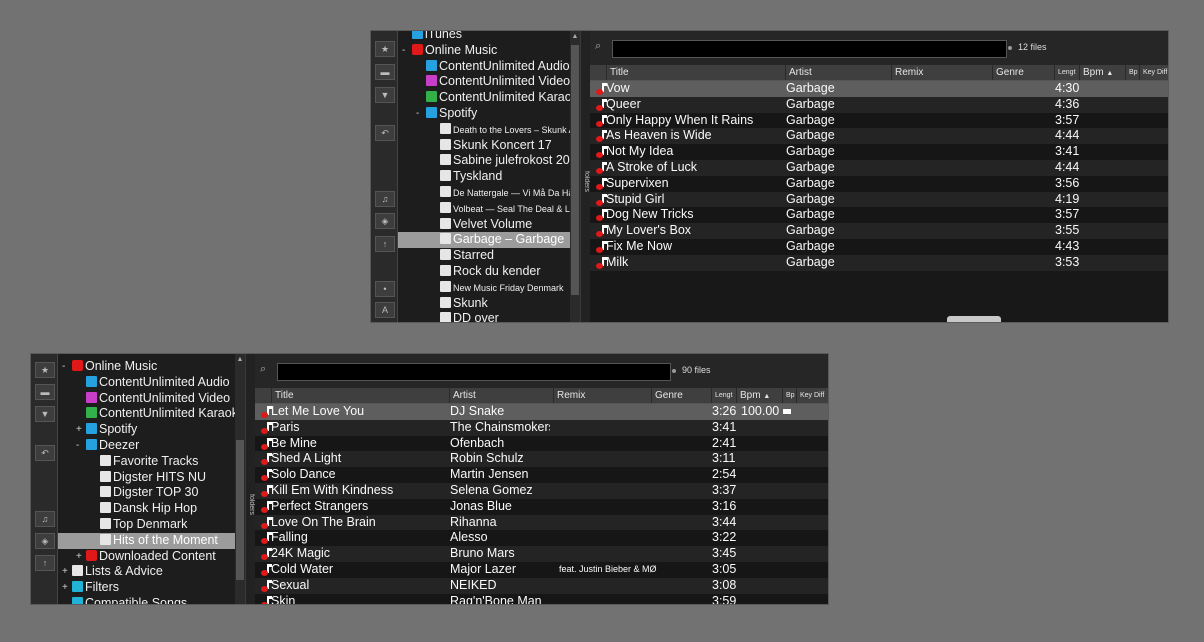 The width and height of the screenshot is (1204, 642). What do you see at coordinates (489, 161) in the screenshot?
I see `tree-item: Sabine julefrokost 2016` at bounding box center [489, 161].